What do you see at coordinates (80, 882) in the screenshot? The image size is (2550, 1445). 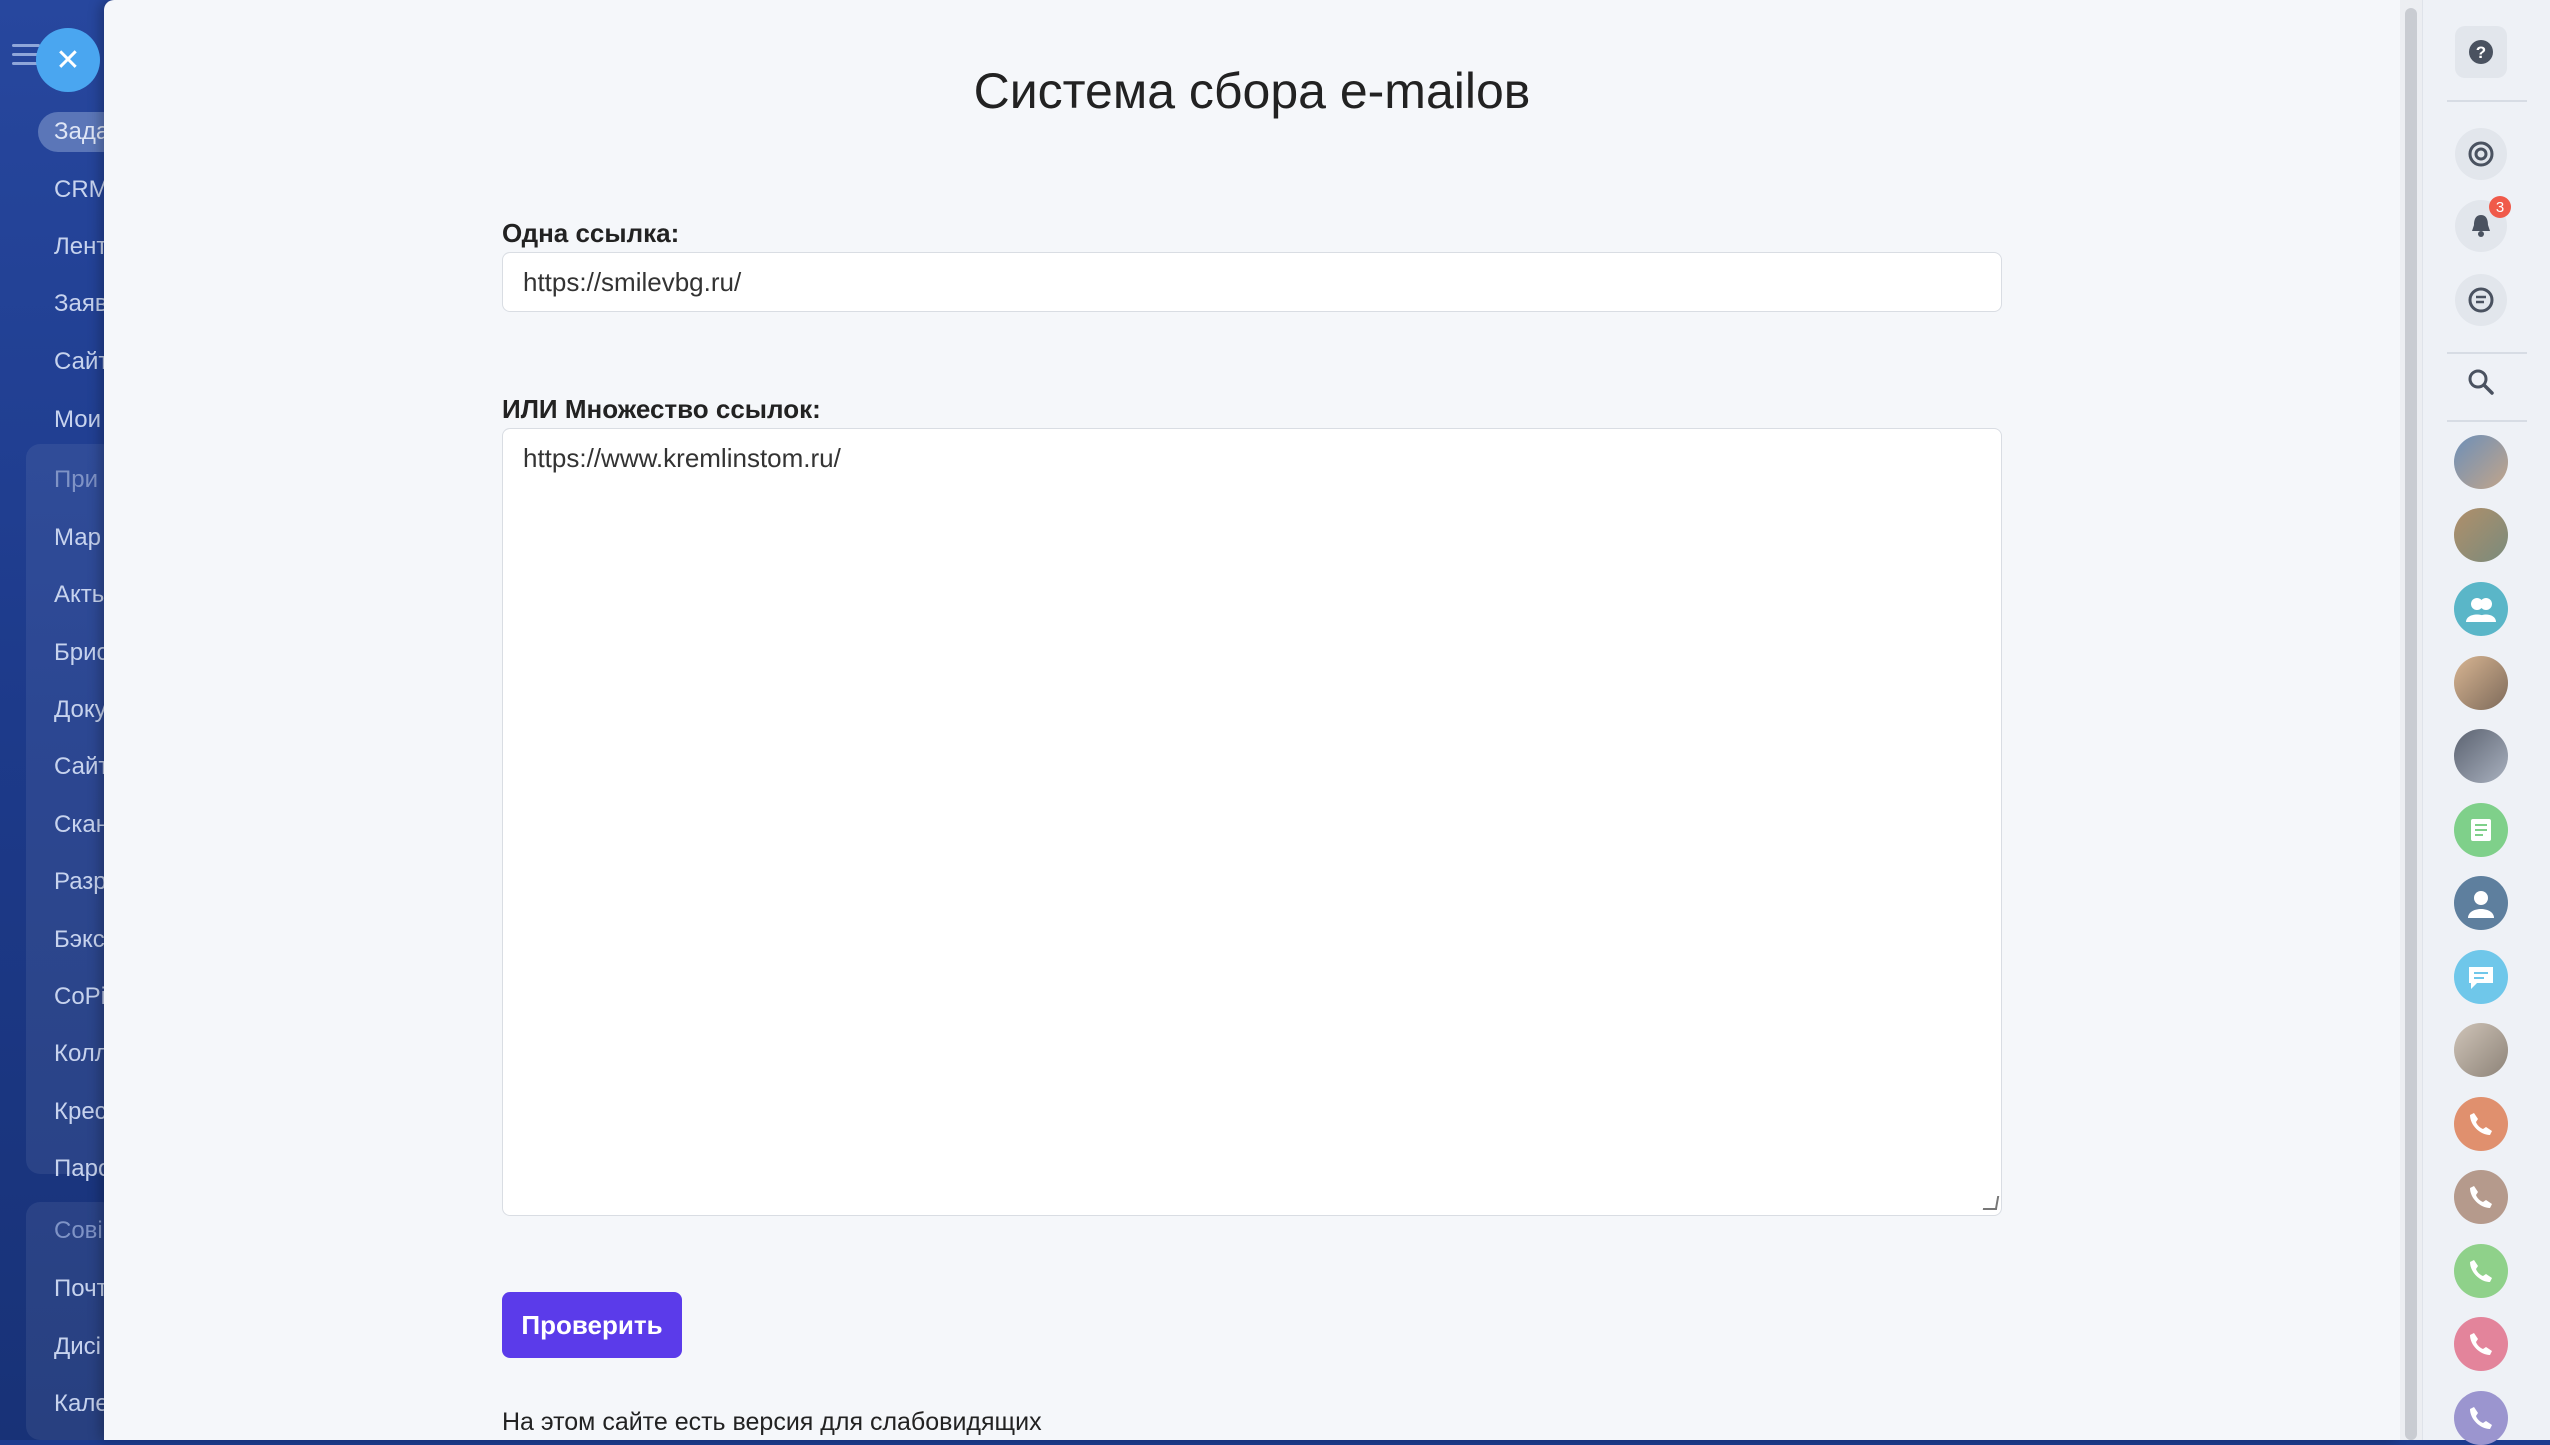 I see `sidebar-item-dev: Разр` at bounding box center [80, 882].